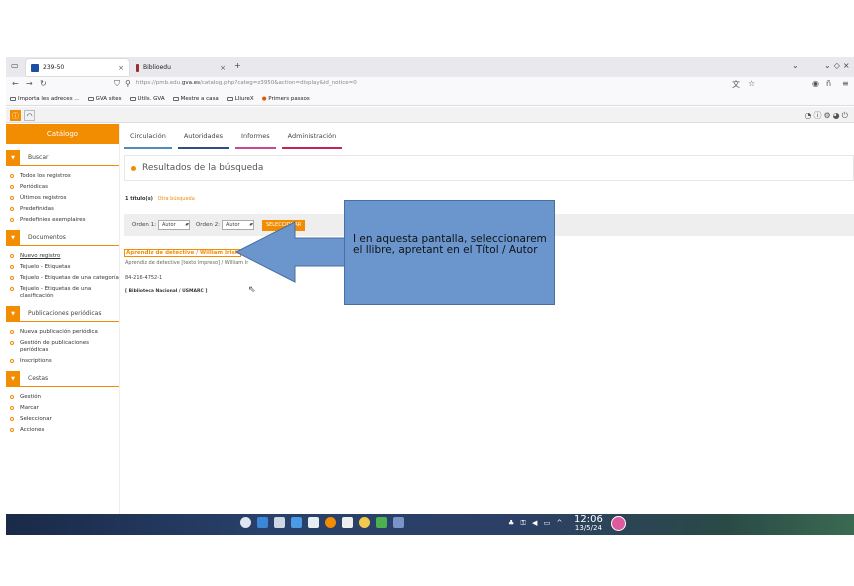 This screenshot has height=586, width=854. I want to click on calculator-icon, so click(347, 522).